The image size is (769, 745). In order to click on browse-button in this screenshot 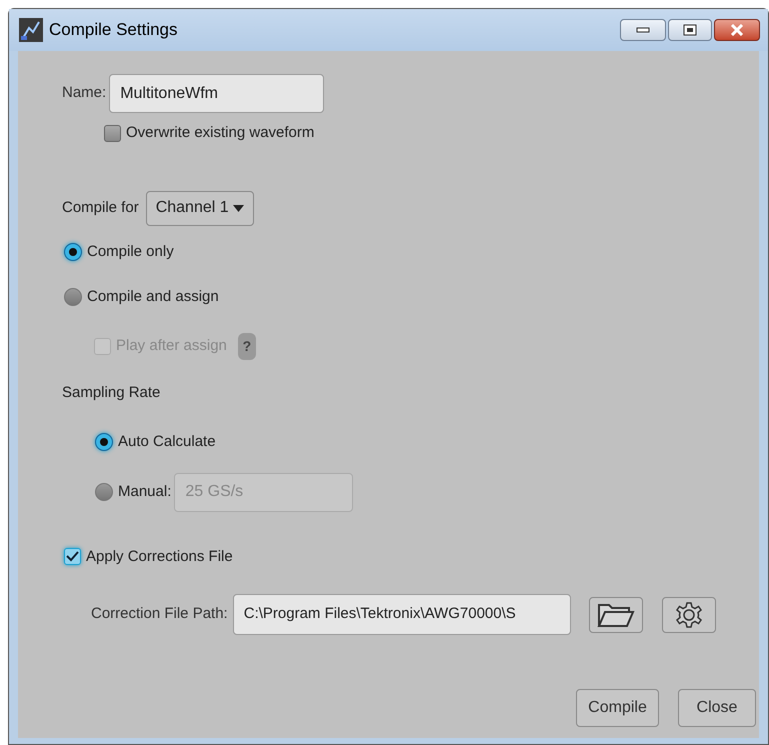, I will do `click(615, 614)`.